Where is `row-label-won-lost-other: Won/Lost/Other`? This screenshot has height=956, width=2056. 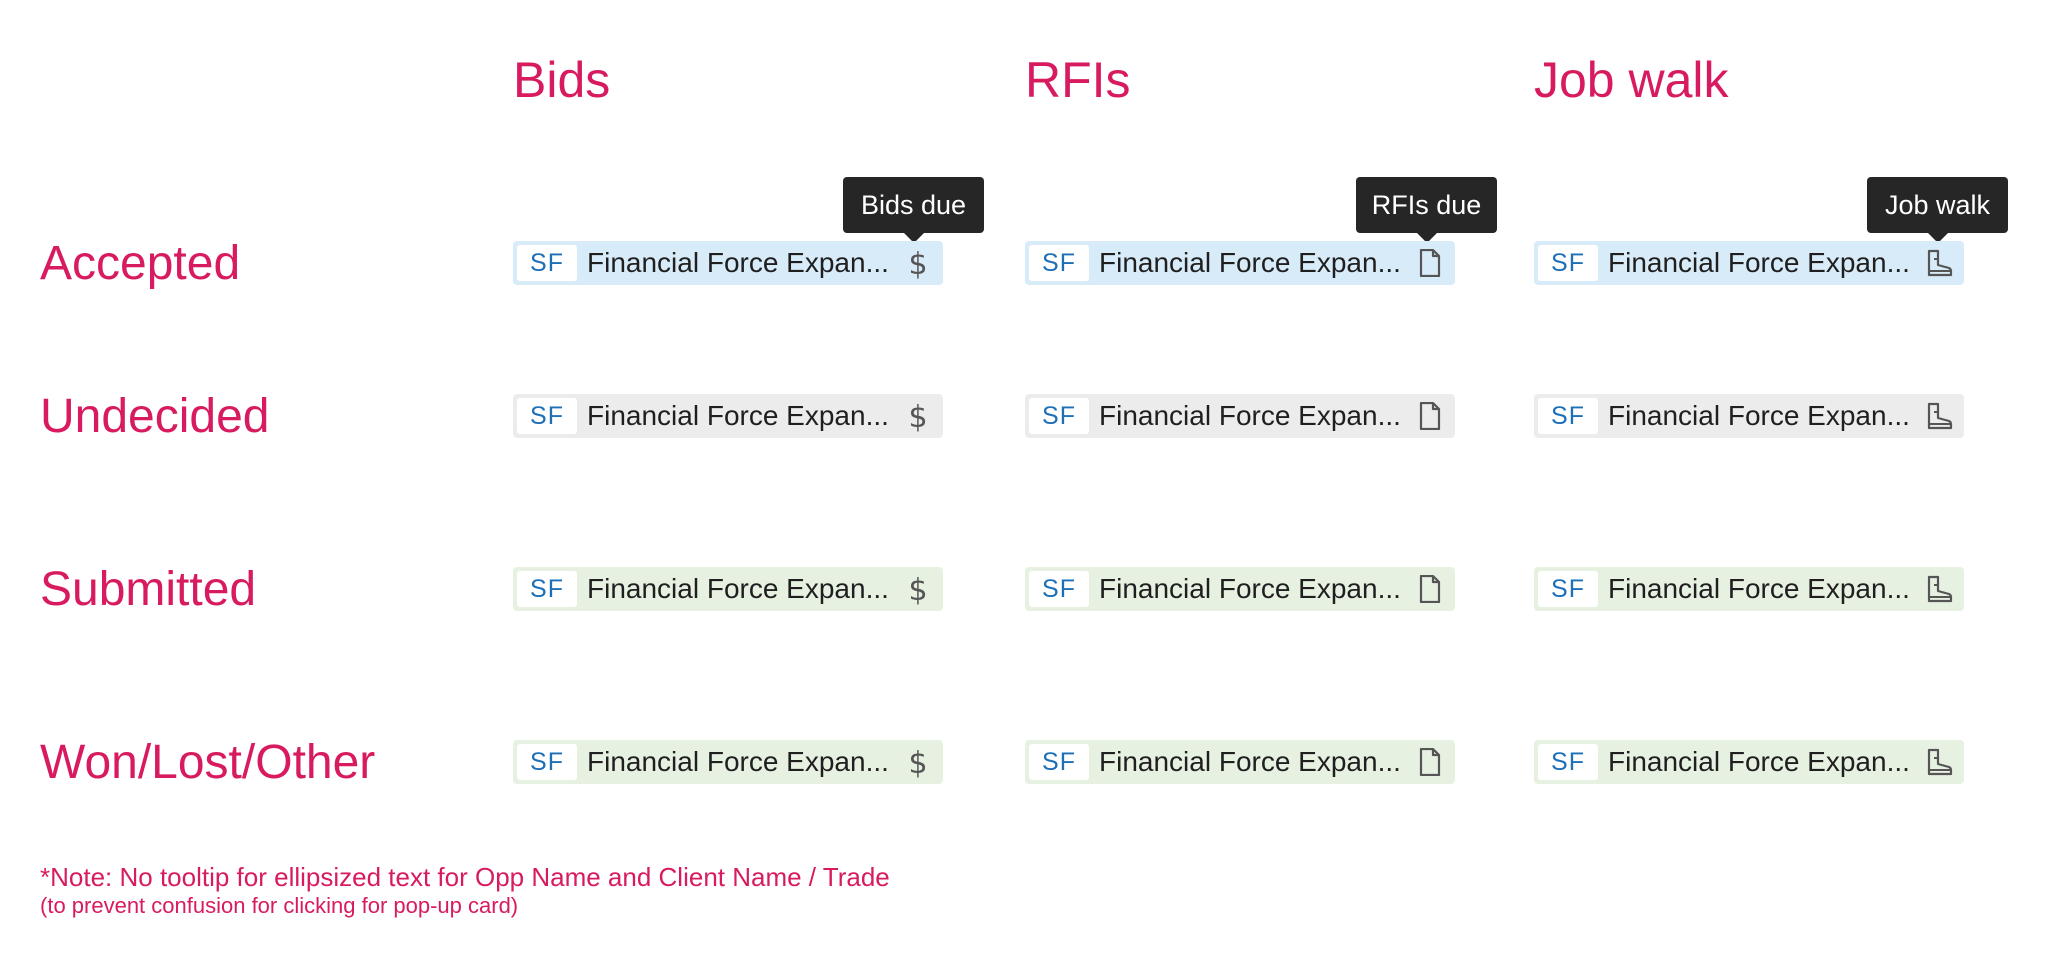
row-label-won-lost-other: Won/Lost/Other is located at coordinates (208, 762).